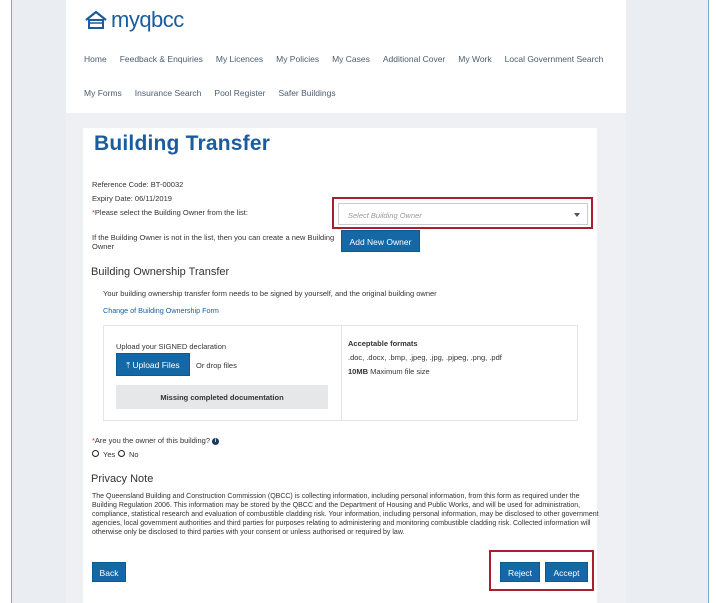 Image resolution: width=716 pixels, height=603 pixels. Describe the element at coordinates (474, 59) in the screenshot. I see `nav-my-work: My Work` at that location.